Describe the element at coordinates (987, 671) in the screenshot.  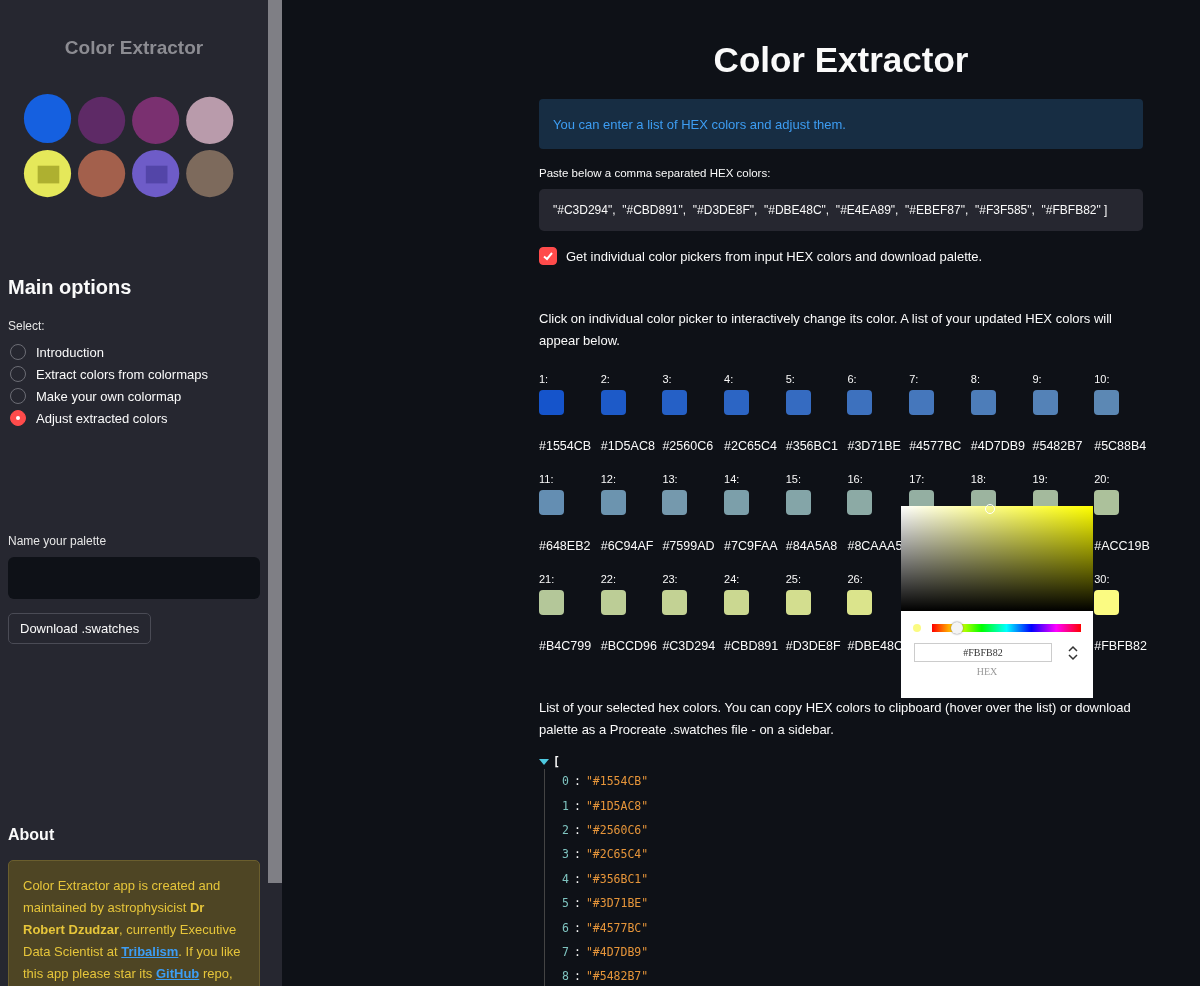
I see `mode-label: HEX` at that location.